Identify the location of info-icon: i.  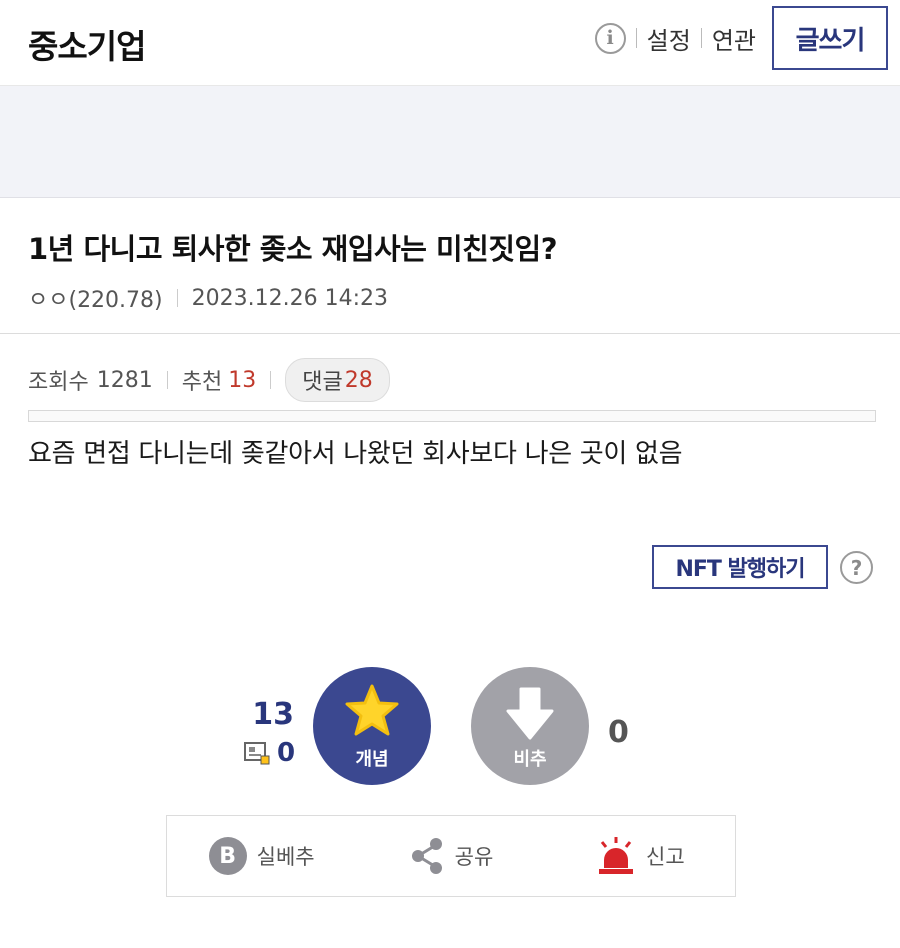
(610, 38).